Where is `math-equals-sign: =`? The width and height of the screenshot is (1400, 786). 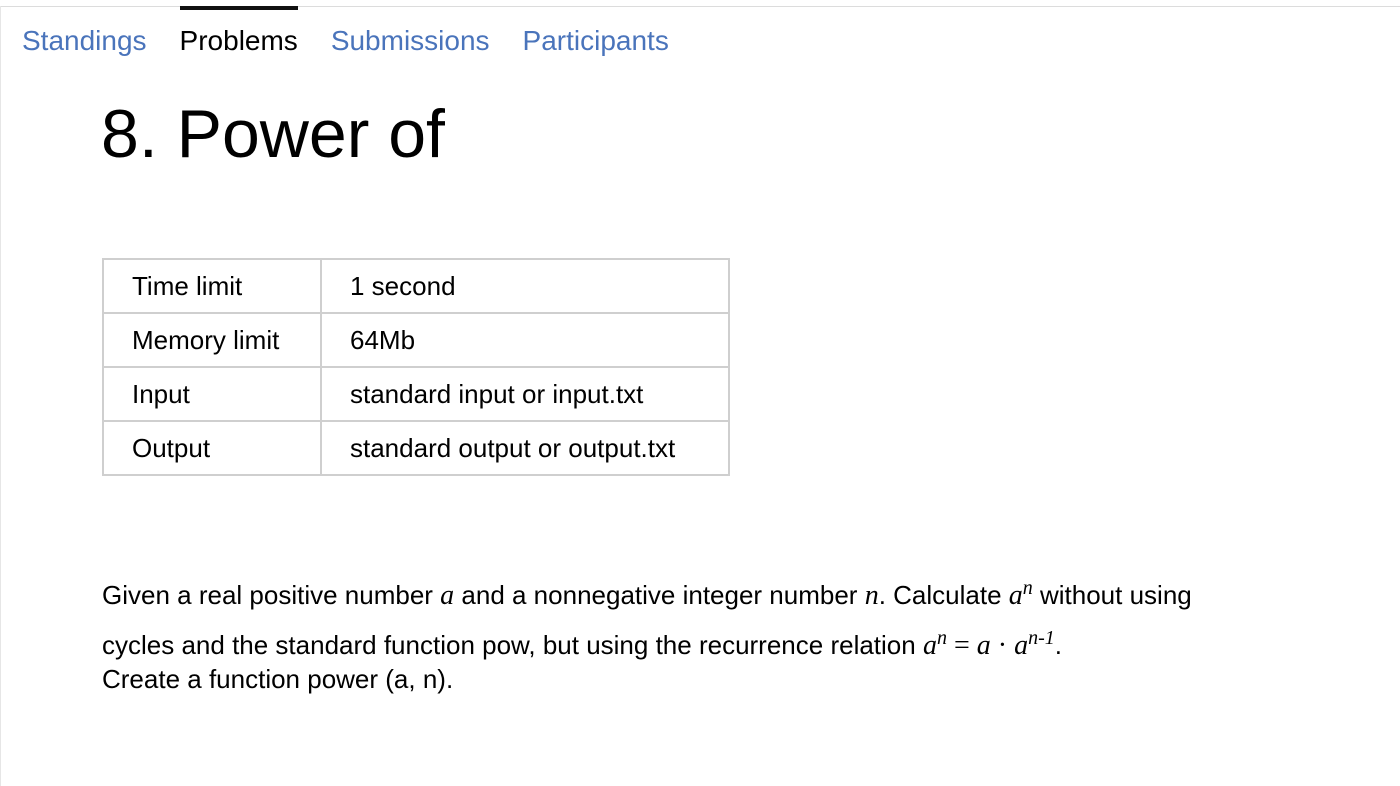 math-equals-sign: = is located at coordinates (961, 645).